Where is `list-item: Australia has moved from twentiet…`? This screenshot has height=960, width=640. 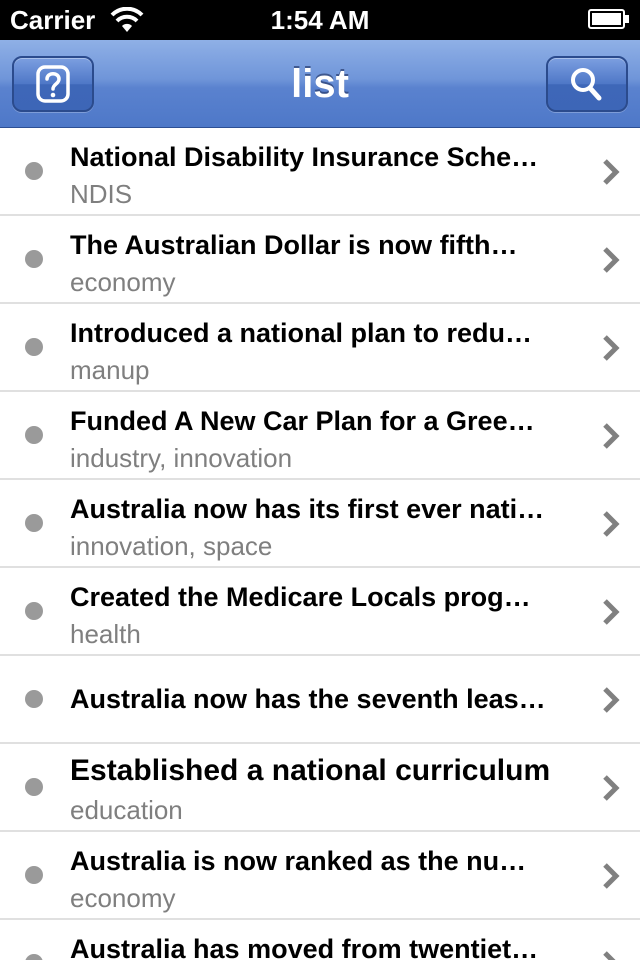 list-item: Australia has moved from twentiet… is located at coordinates (320, 940).